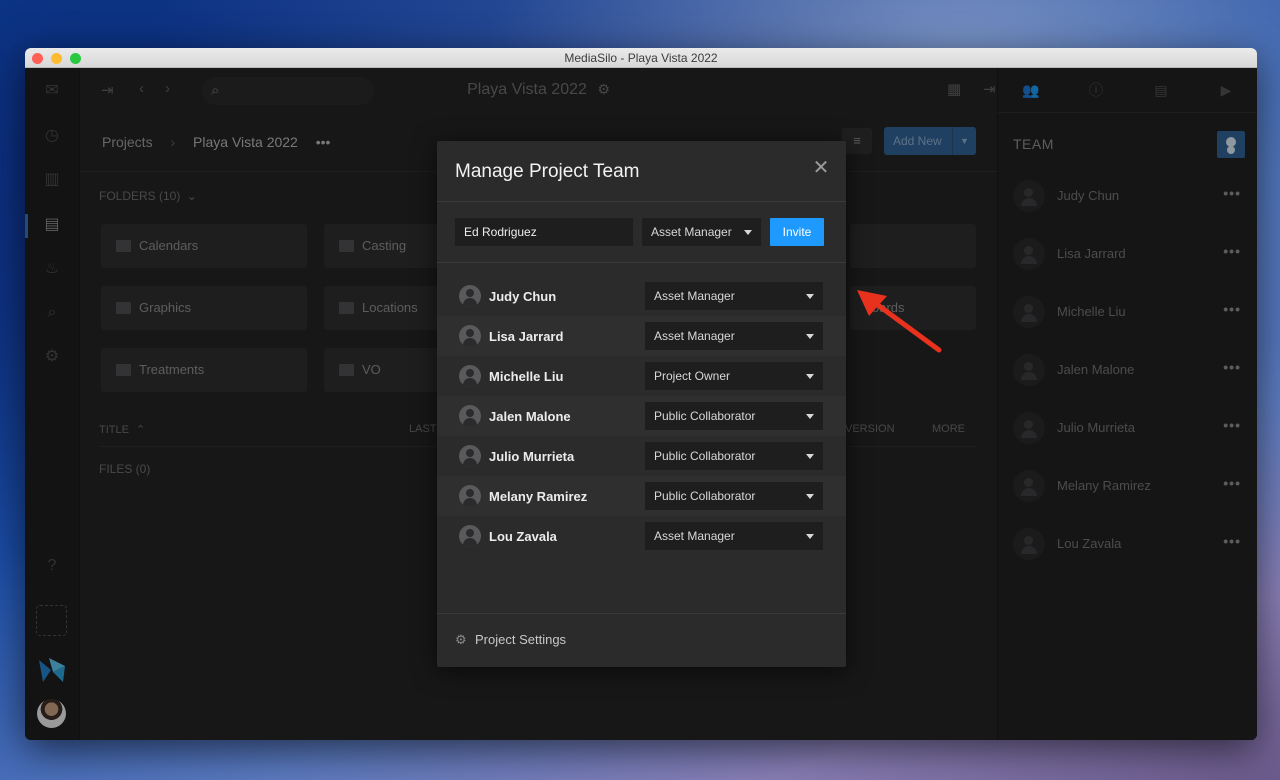 The image size is (1280, 780). Describe the element at coordinates (821, 168) in the screenshot. I see `close-icon: ✕` at that location.